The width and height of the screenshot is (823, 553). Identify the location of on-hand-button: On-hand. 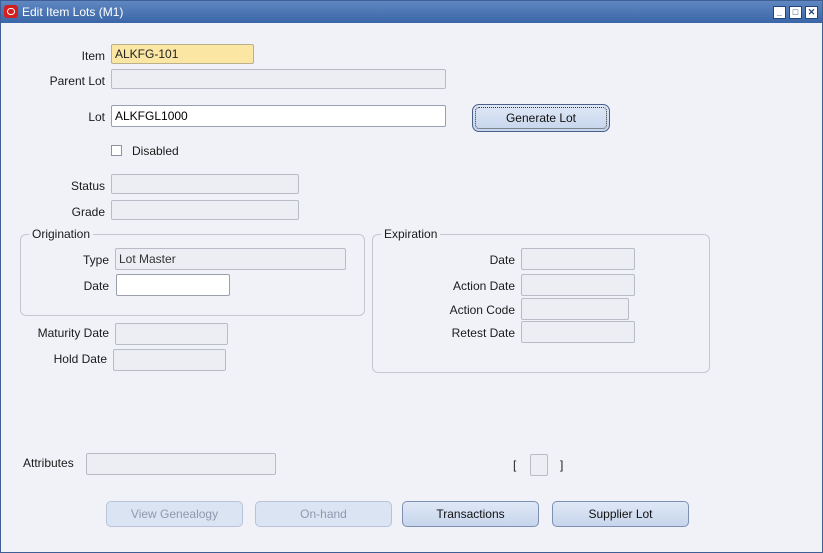
(323, 514).